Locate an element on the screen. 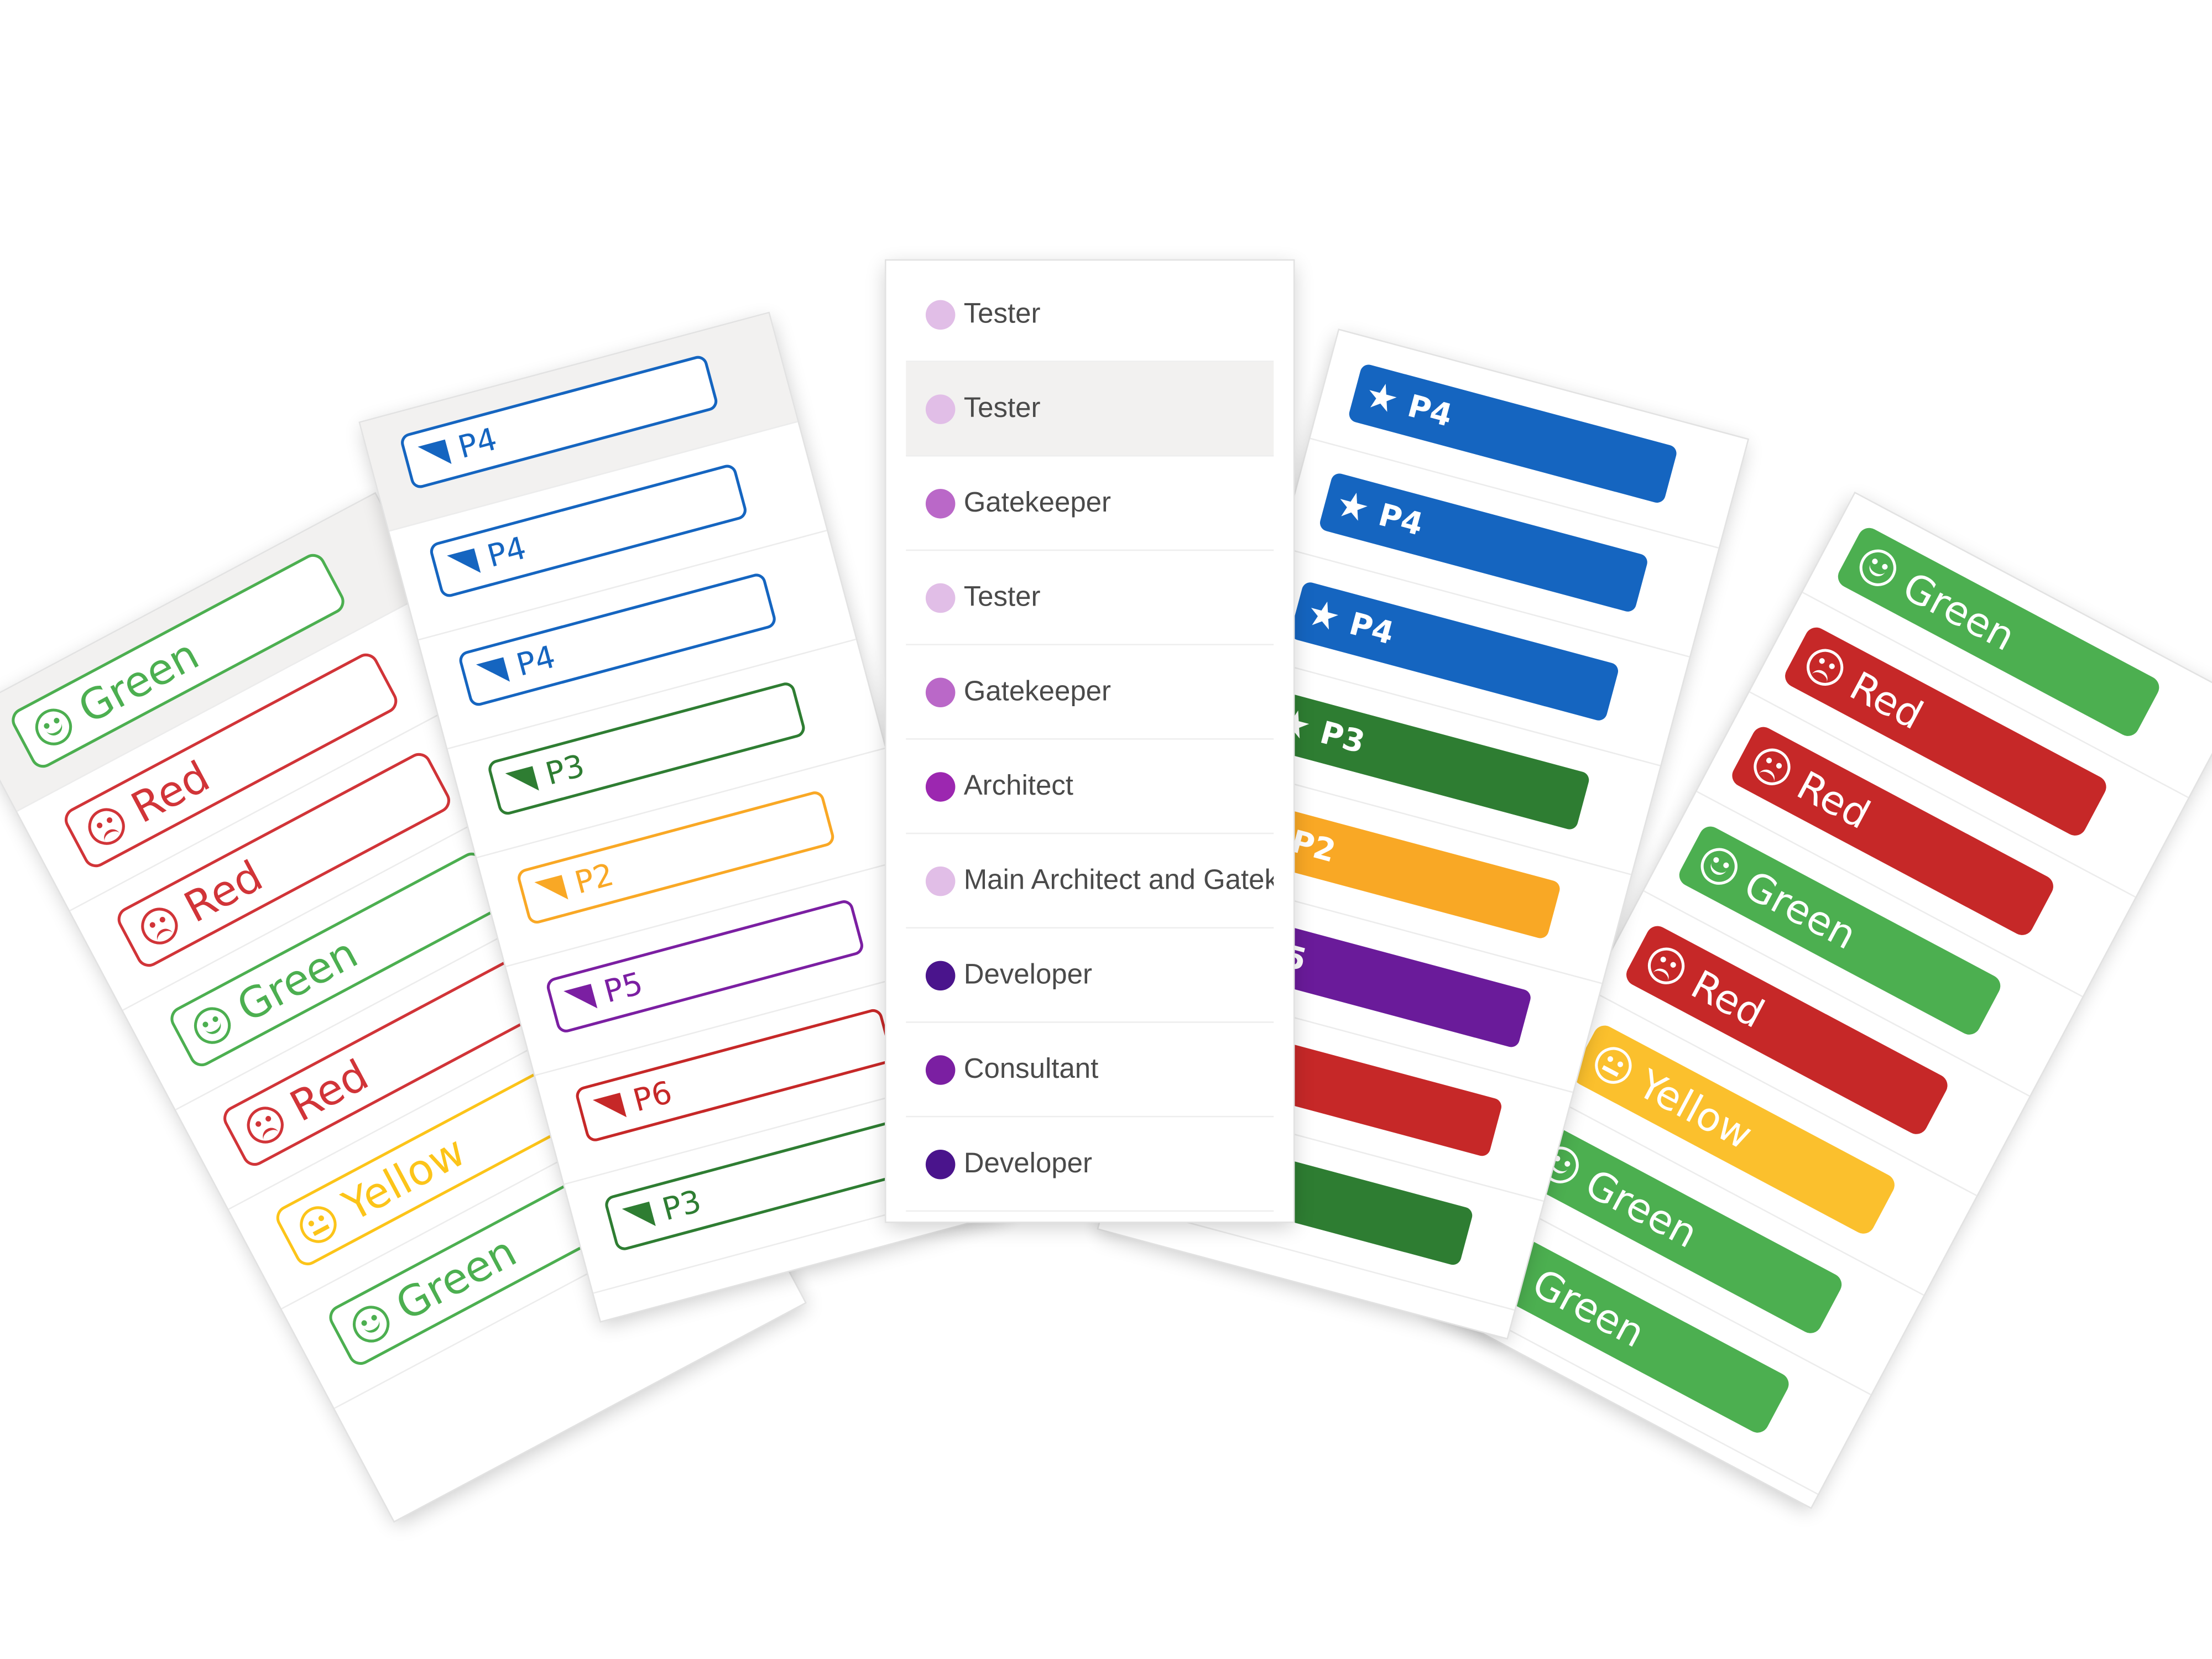  role-option: Main Architect and Gatekeeper is located at coordinates (1090, 881).